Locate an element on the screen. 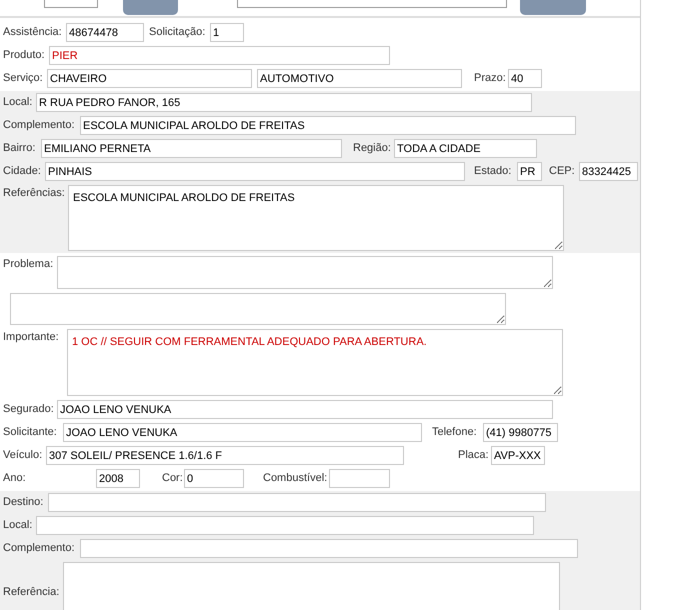  field-label: Cidade: is located at coordinates (22, 172).